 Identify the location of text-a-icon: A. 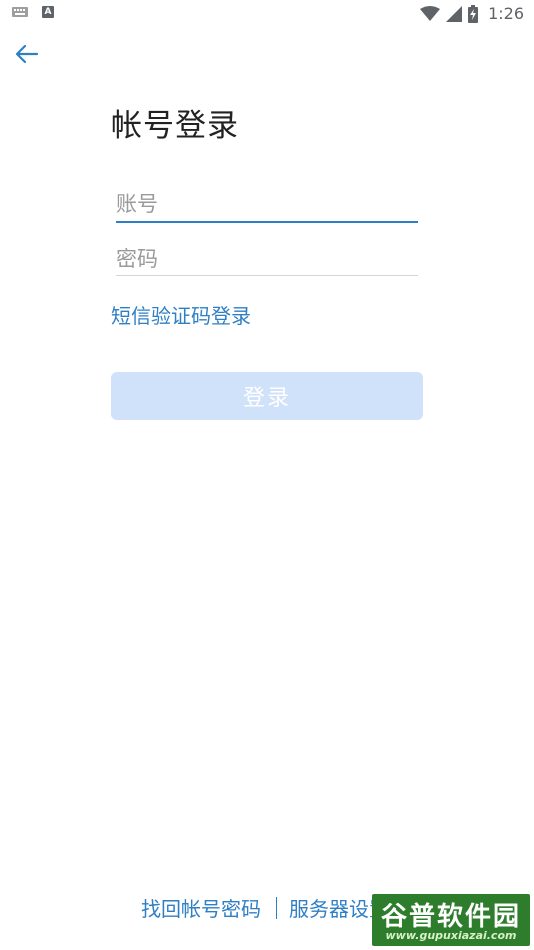
(48, 12).